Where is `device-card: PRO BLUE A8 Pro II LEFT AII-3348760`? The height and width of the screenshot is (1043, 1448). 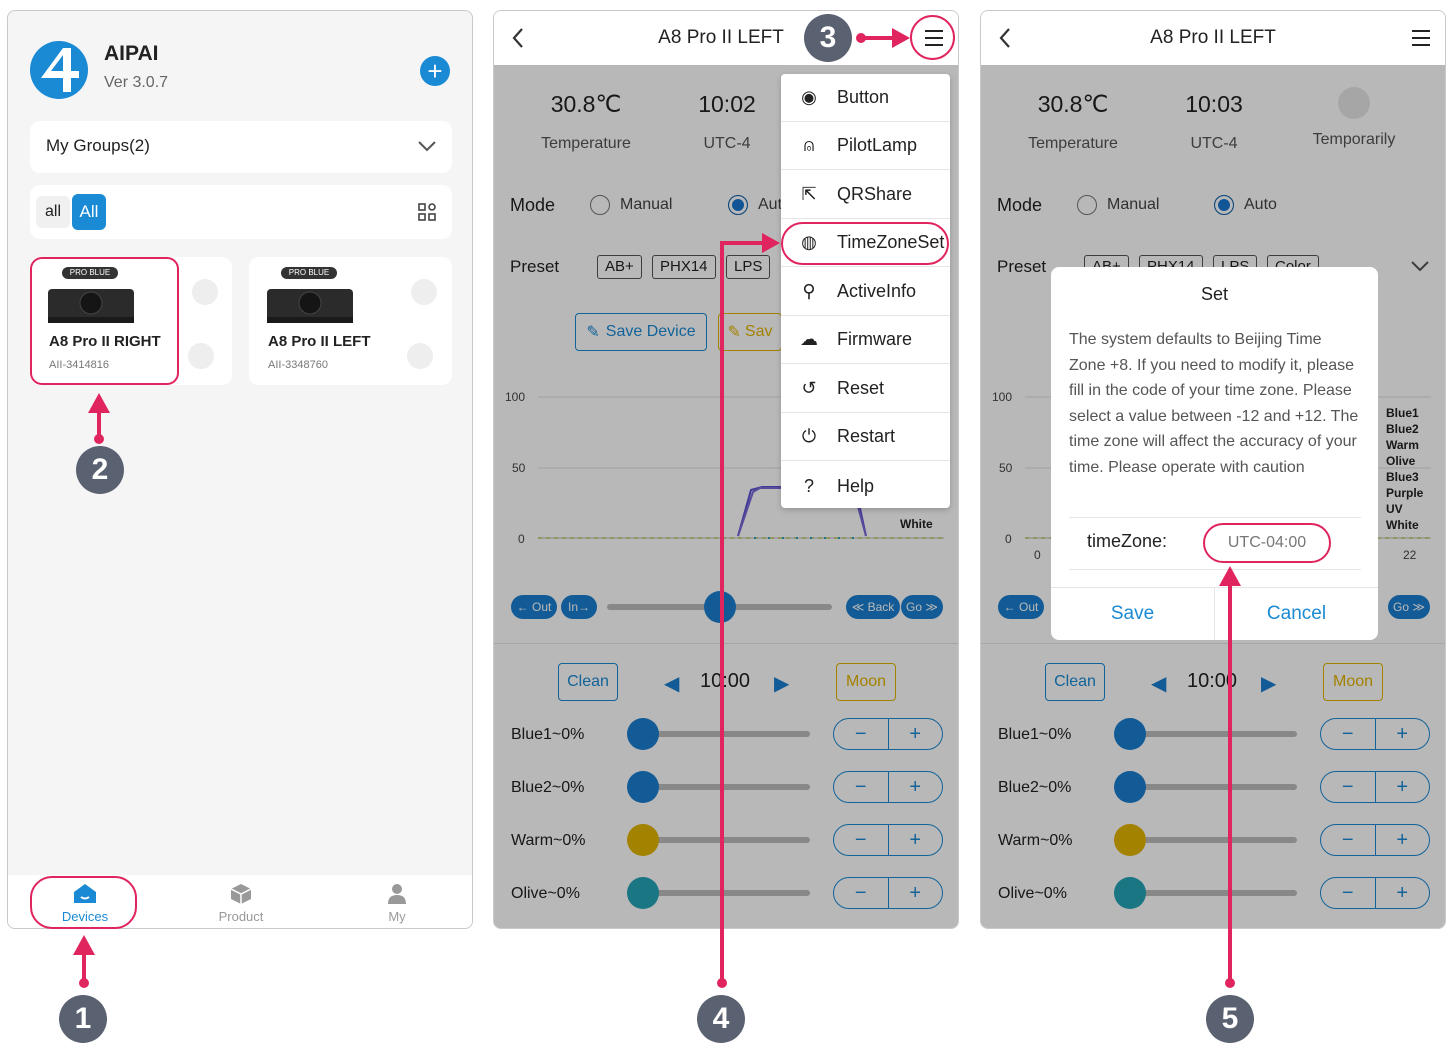
device-card: PRO BLUE A8 Pro II LEFT AII-3348760 is located at coordinates (350, 321).